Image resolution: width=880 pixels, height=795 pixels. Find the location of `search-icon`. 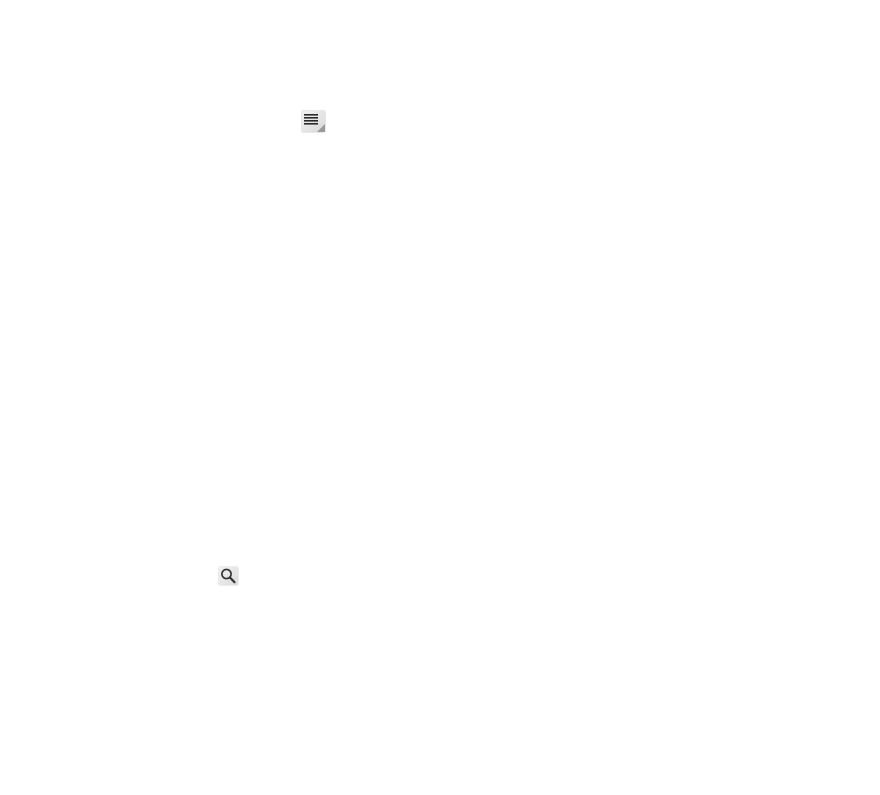

search-icon is located at coordinates (228, 576).